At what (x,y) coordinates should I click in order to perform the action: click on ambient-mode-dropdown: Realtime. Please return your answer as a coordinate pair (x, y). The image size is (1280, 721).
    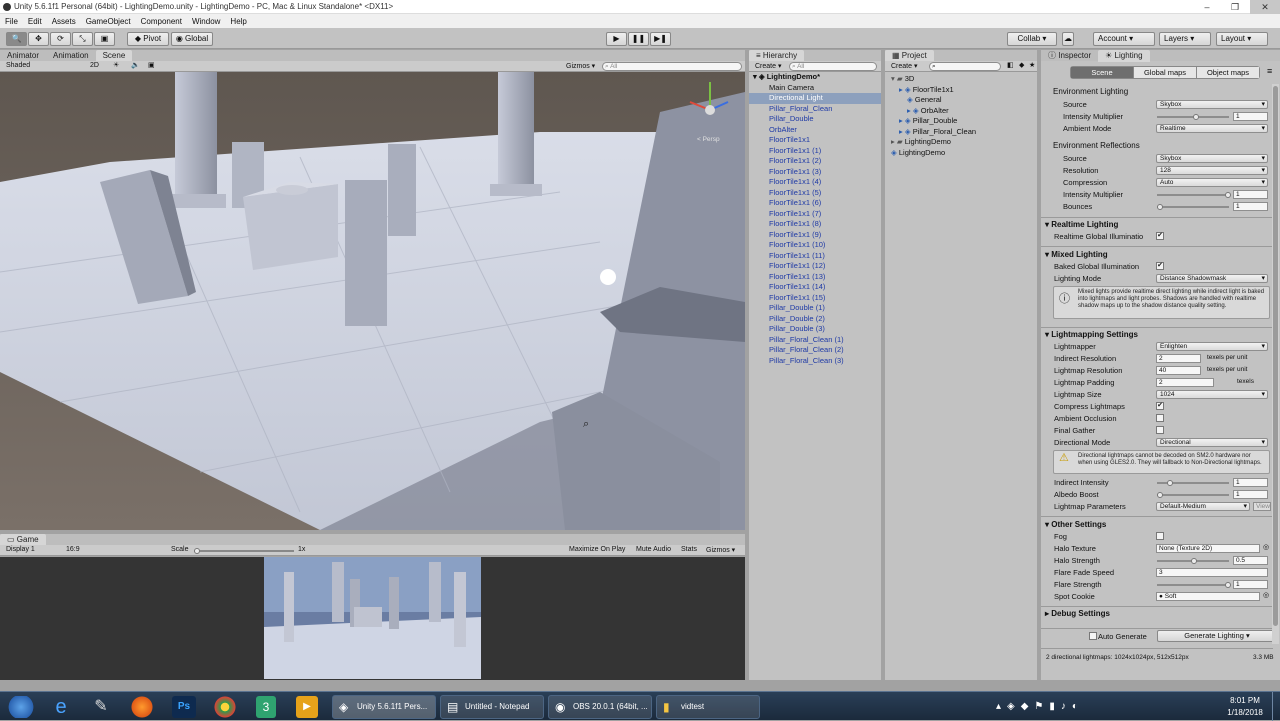
    Looking at the image, I should click on (1212, 128).